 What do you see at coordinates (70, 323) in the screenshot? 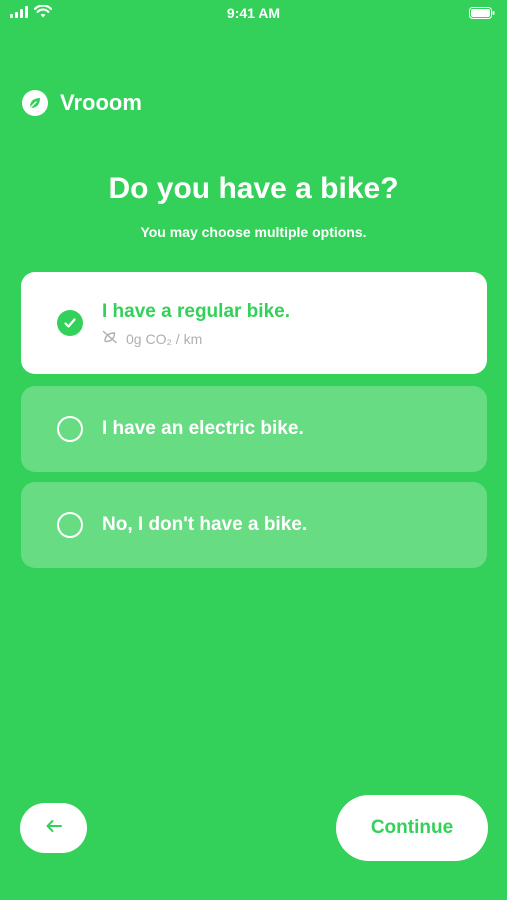
I see `checkmark-icon` at bounding box center [70, 323].